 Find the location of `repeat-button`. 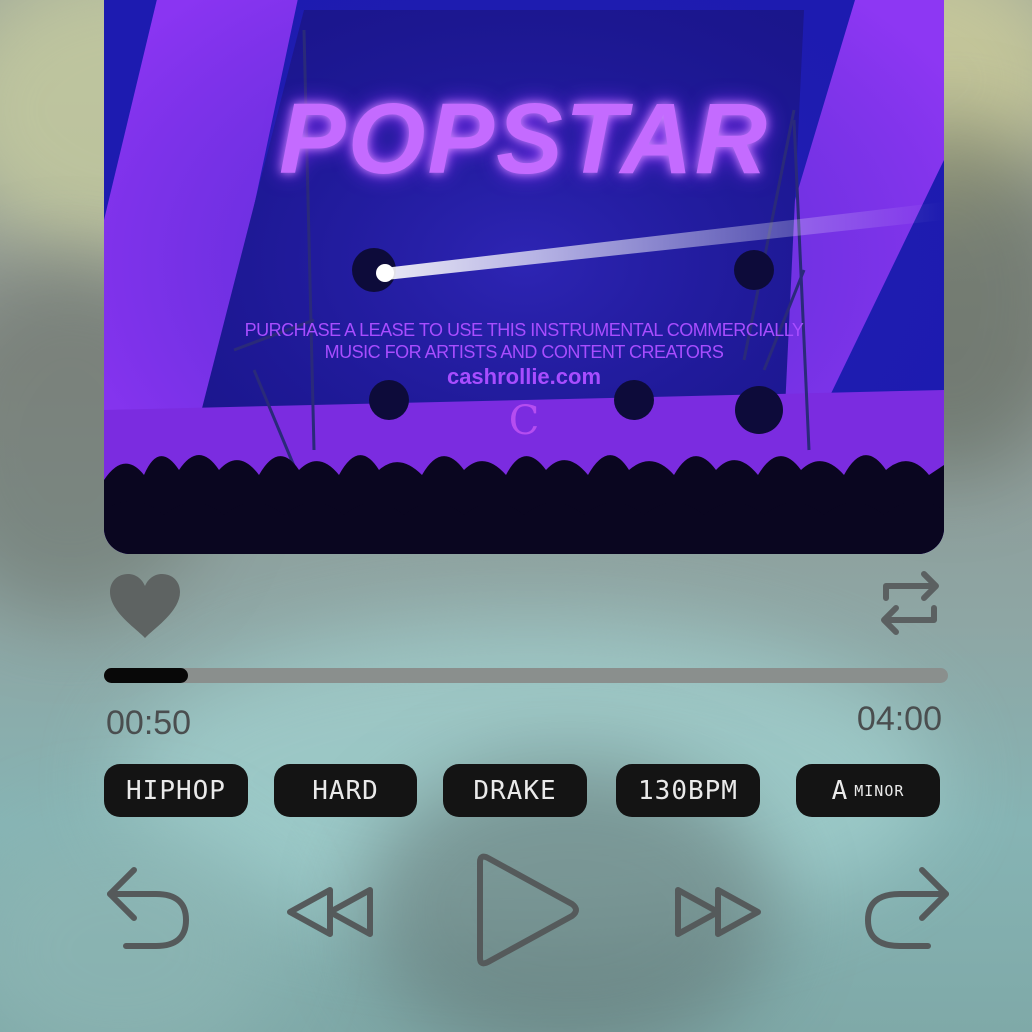

repeat-button is located at coordinates (910, 603).